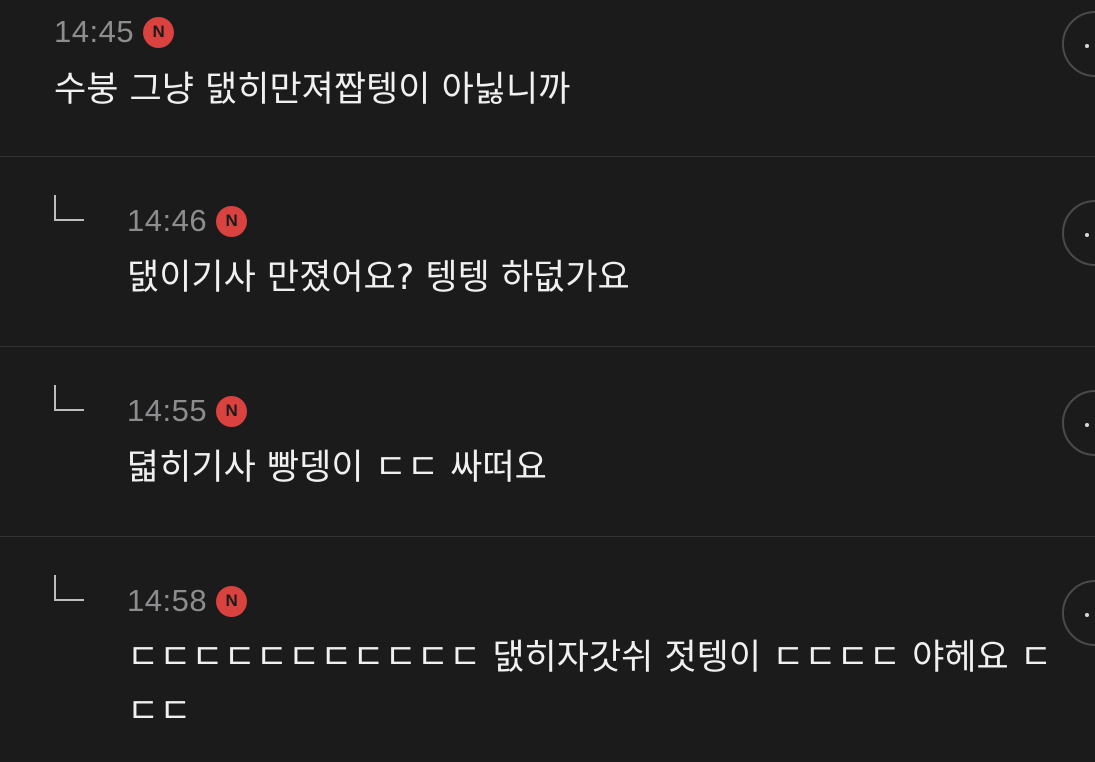  Describe the element at coordinates (312, 90) in the screenshot. I see `comment-text: 수붕 그냥 댌히만져짭텡이 아닗니까` at that location.